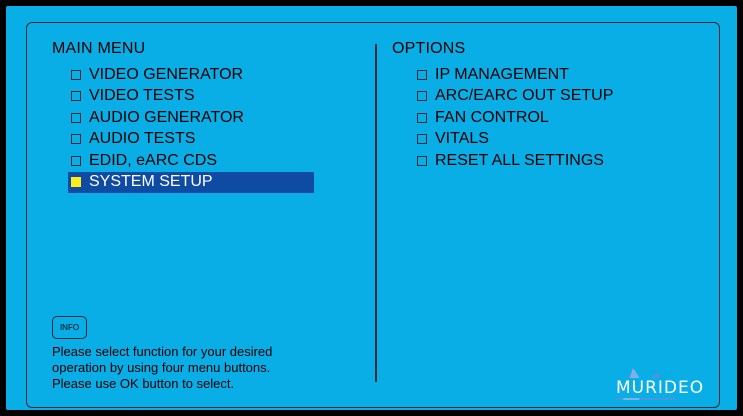 This screenshot has width=743, height=416. What do you see at coordinates (69, 327) in the screenshot?
I see `info-button: INFO` at bounding box center [69, 327].